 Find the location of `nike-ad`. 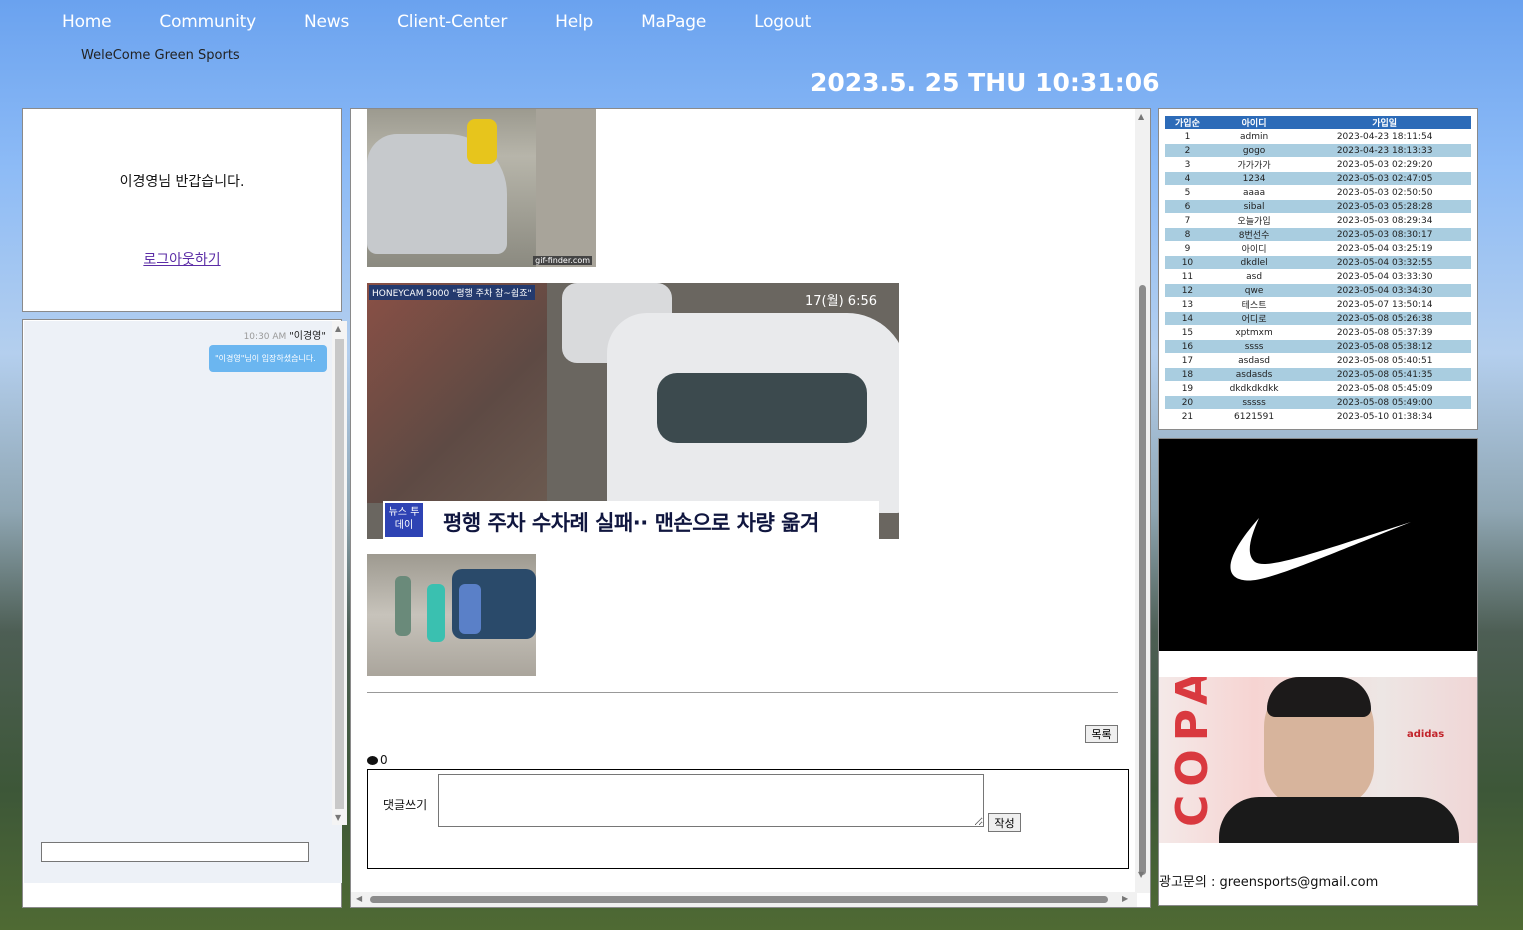

nike-ad is located at coordinates (1318, 545).